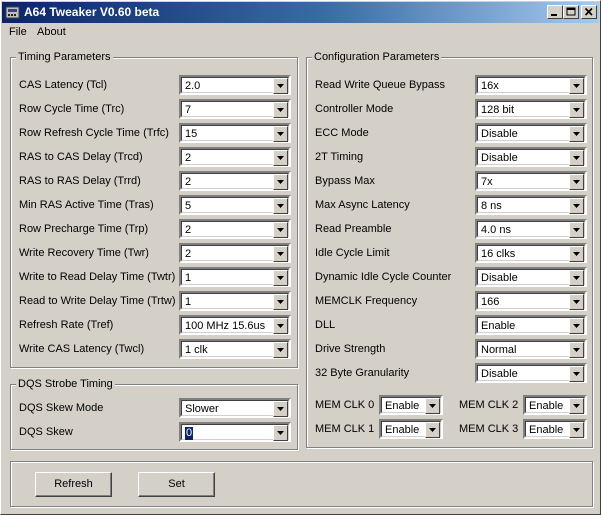  Describe the element at coordinates (235, 432) in the screenshot. I see `dqs-skew-select: 0` at that location.